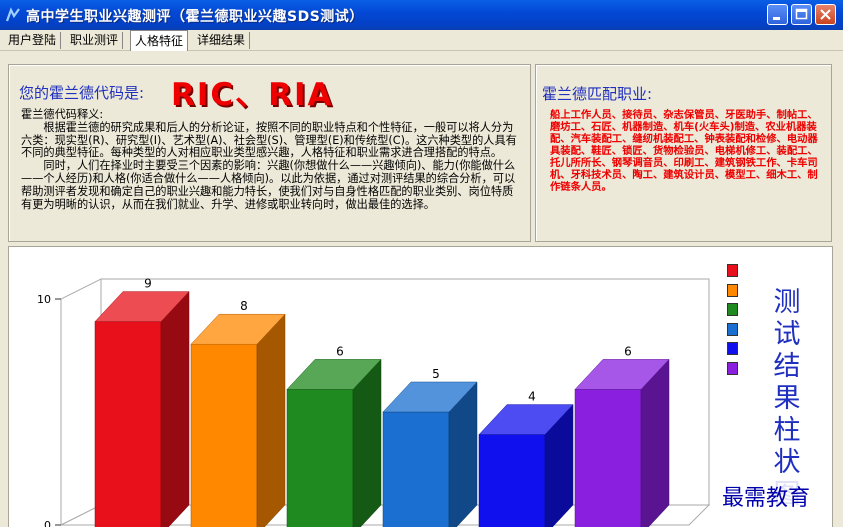  Describe the element at coordinates (776, 18) in the screenshot. I see `minimize-icon` at that location.